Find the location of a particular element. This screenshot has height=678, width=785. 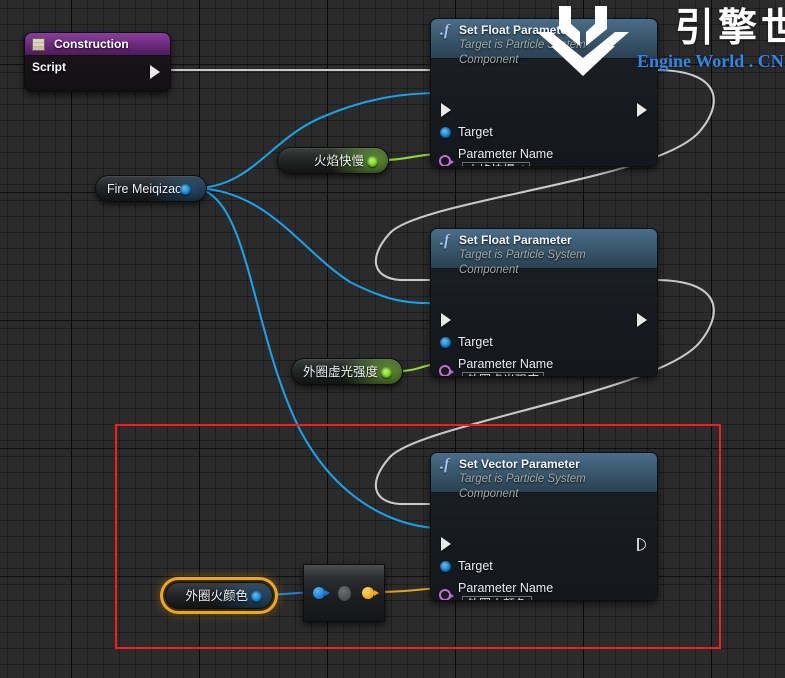

construction-script-icon is located at coordinates (38, 44).